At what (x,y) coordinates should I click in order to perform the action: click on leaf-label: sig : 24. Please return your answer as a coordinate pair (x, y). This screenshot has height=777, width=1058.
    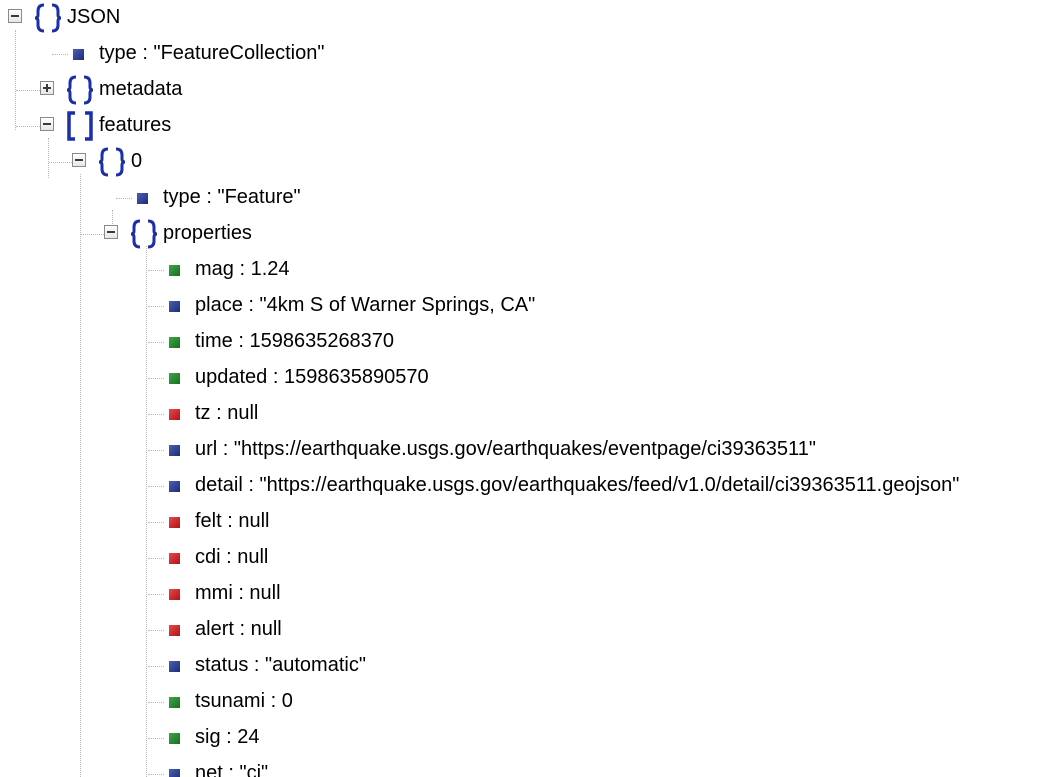
    Looking at the image, I should click on (227, 737).